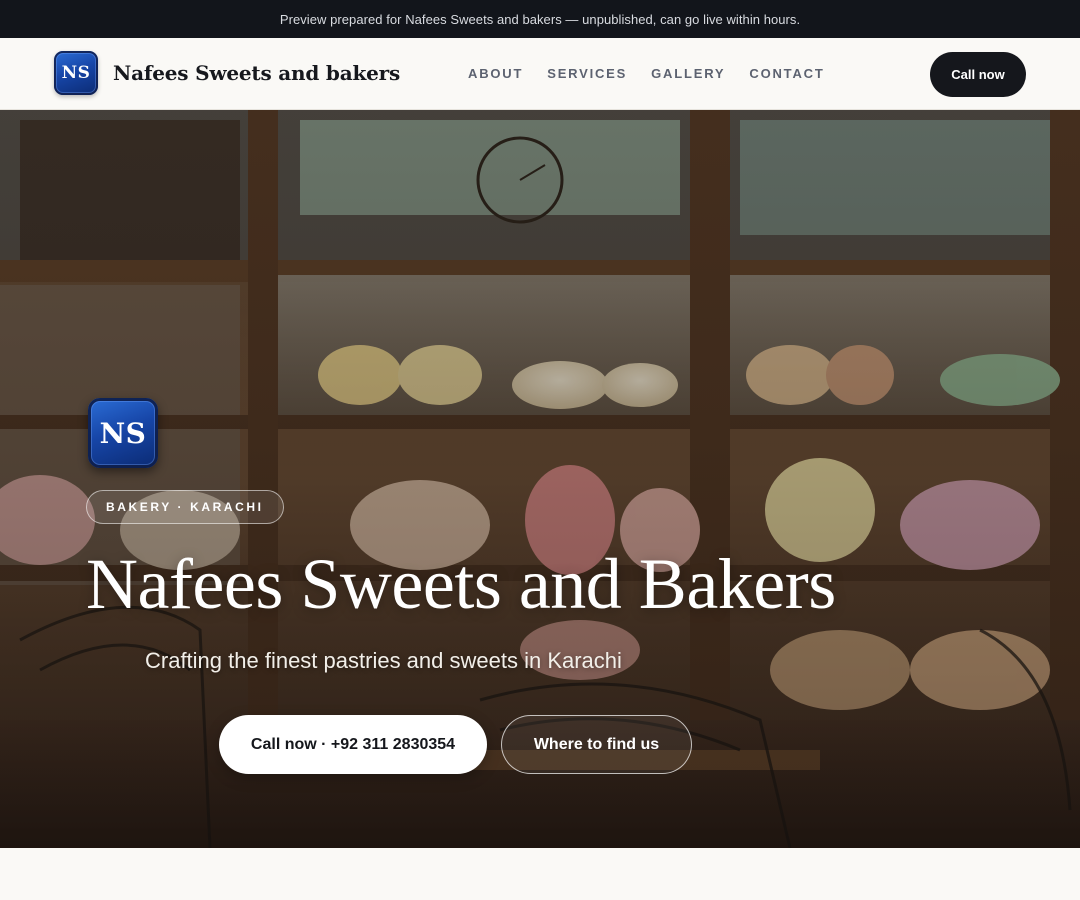  I want to click on header-call-now-button: Call now, so click(978, 74).